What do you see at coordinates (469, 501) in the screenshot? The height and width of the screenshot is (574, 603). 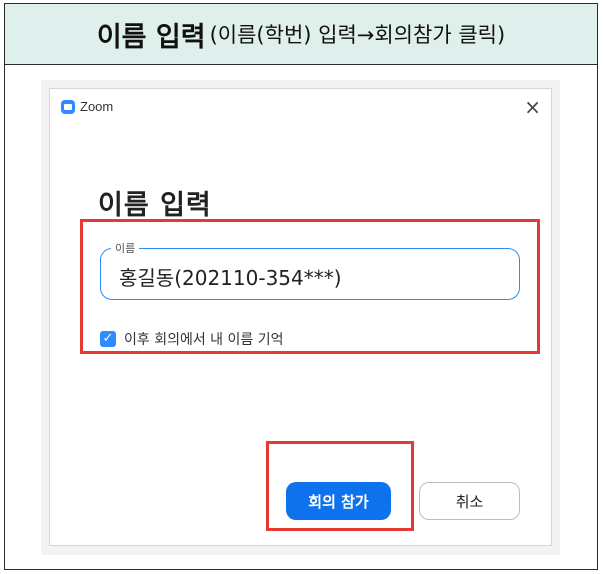 I see `cancel-button: 취소` at bounding box center [469, 501].